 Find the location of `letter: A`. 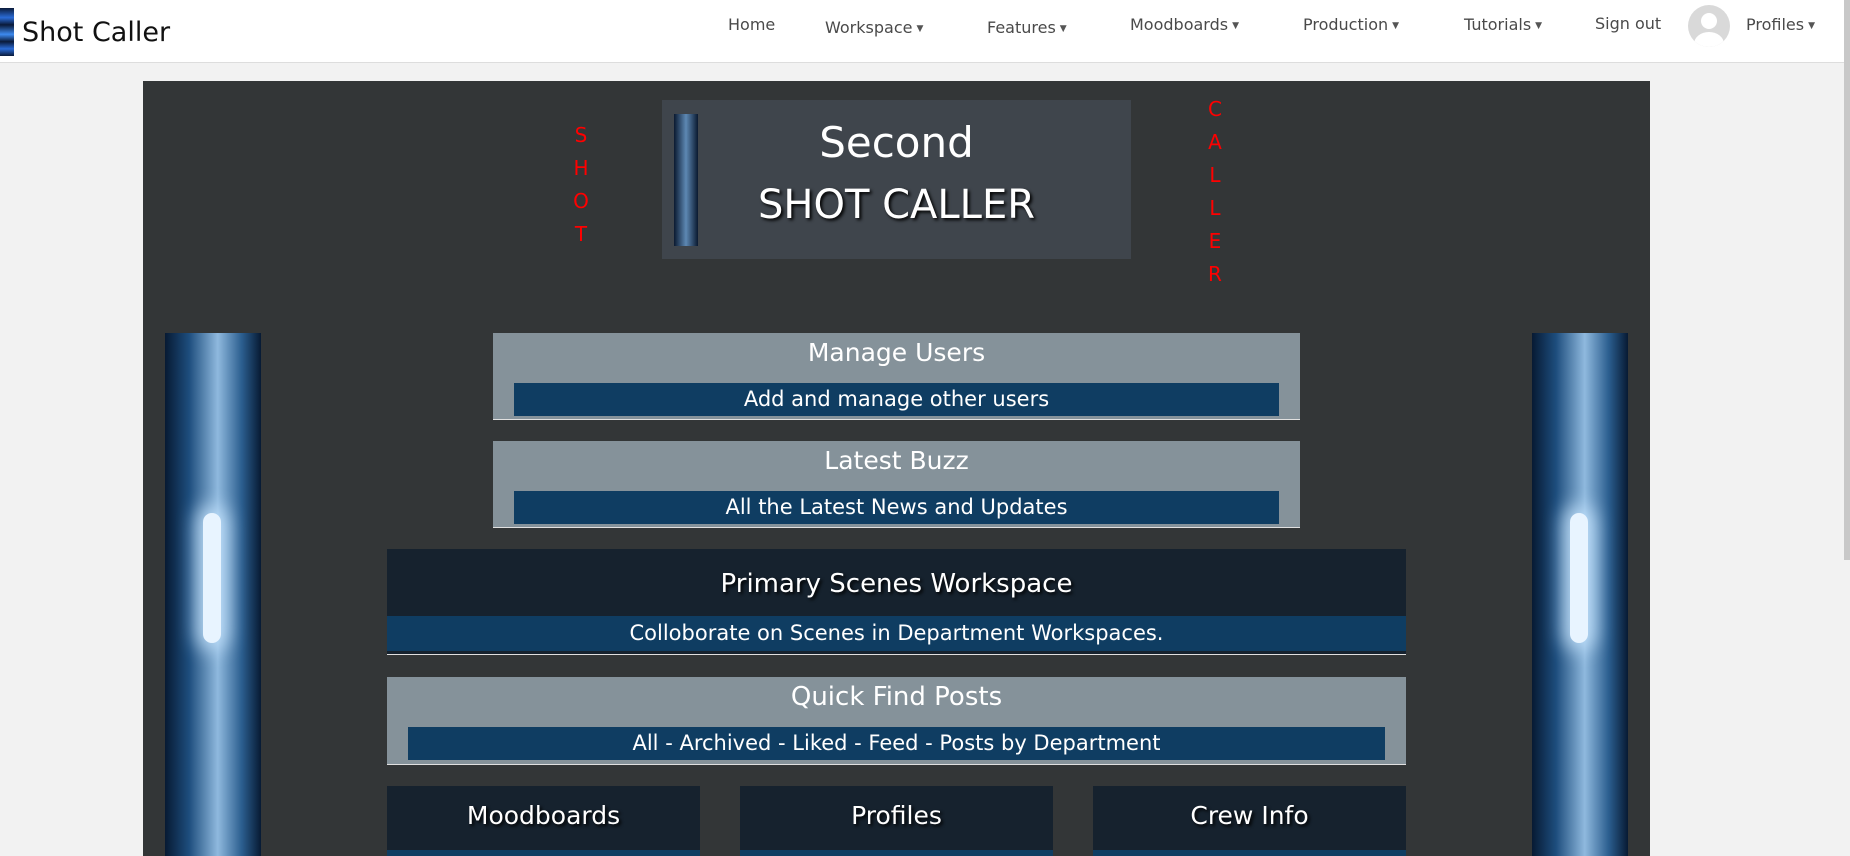

letter: A is located at coordinates (1215, 142).